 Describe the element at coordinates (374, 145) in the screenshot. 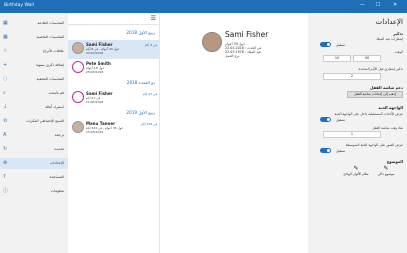

I see `live-tile-photos-label: عرض الصور على الواجهة الحية المتوسطة` at that location.